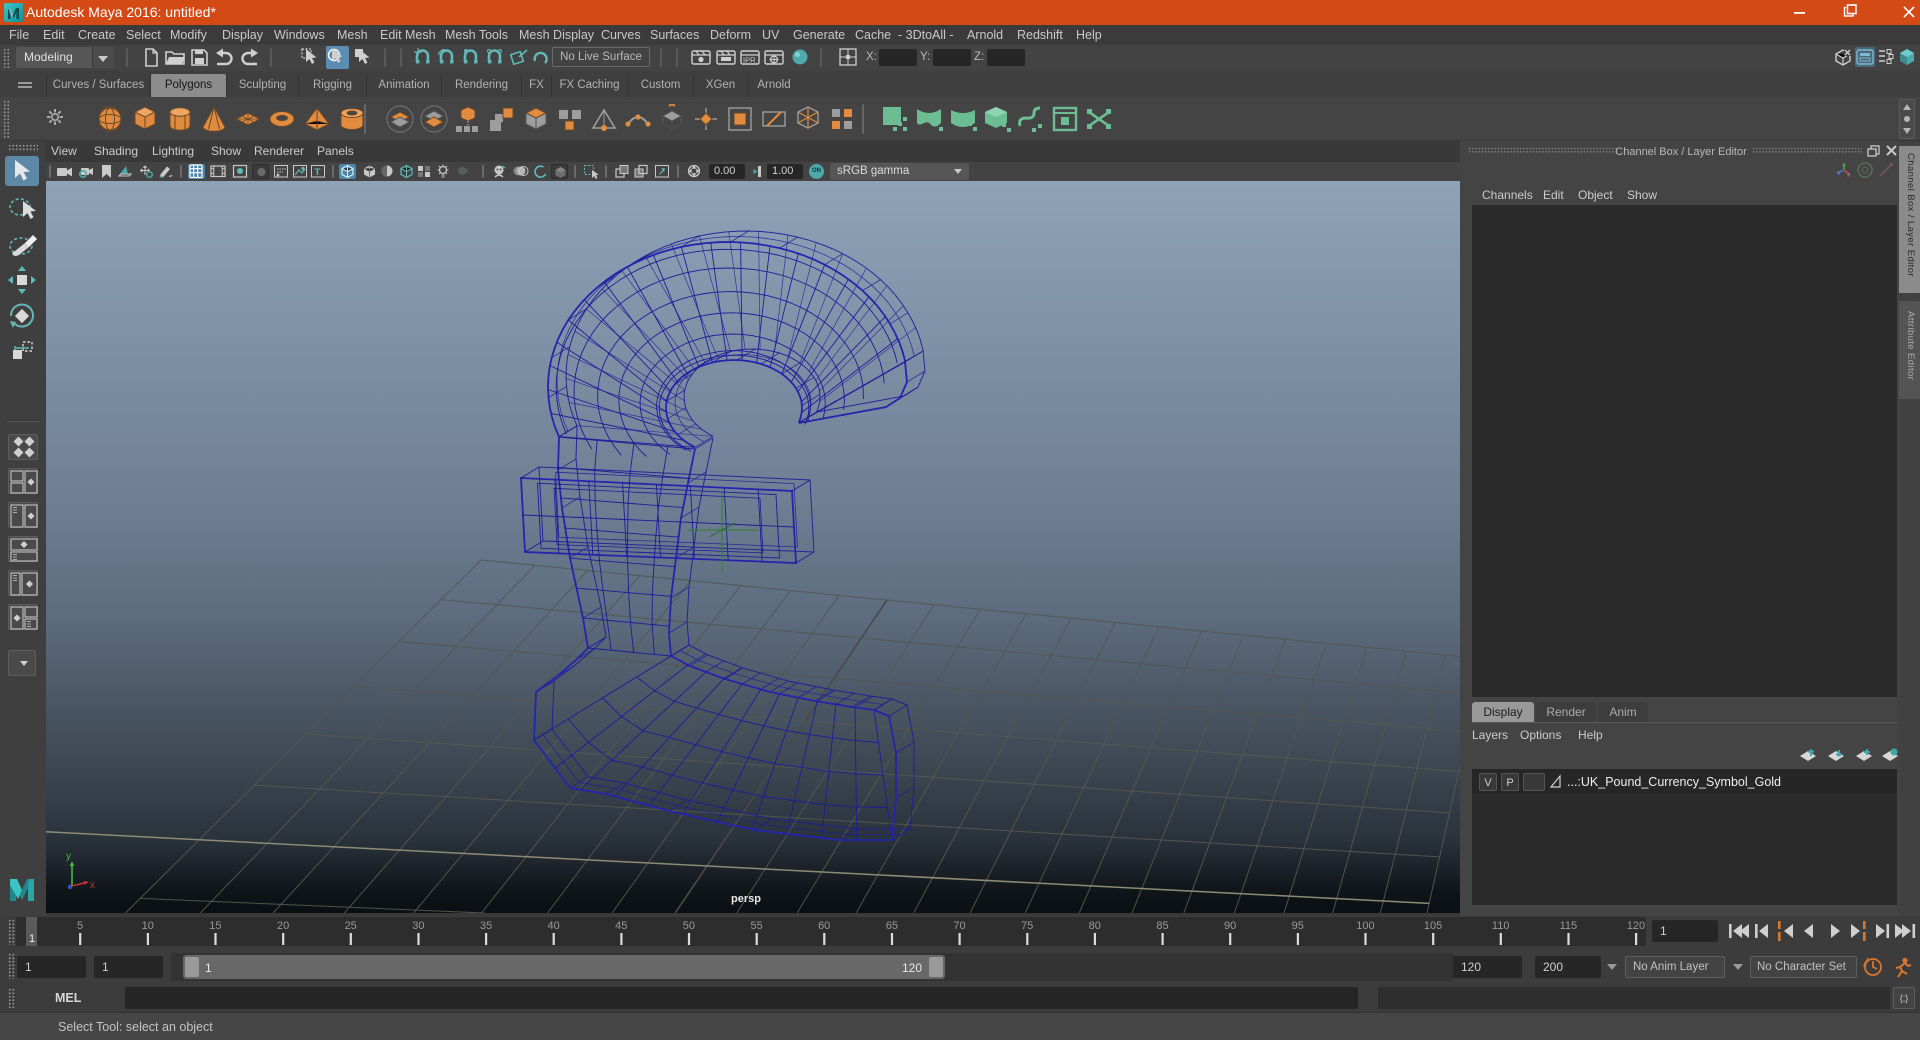 The image size is (1920, 1040). I want to click on svg-text: 35, so click(486, 926).